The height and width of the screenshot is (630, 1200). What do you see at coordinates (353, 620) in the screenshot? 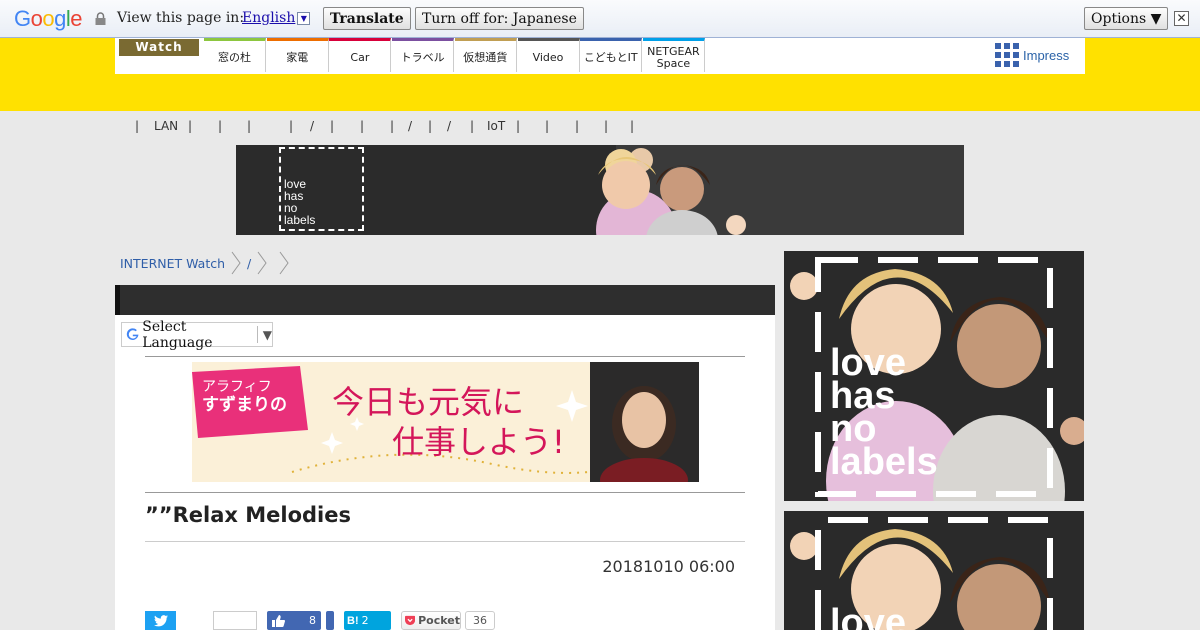
I see `hatena-icon: B!` at bounding box center [353, 620].